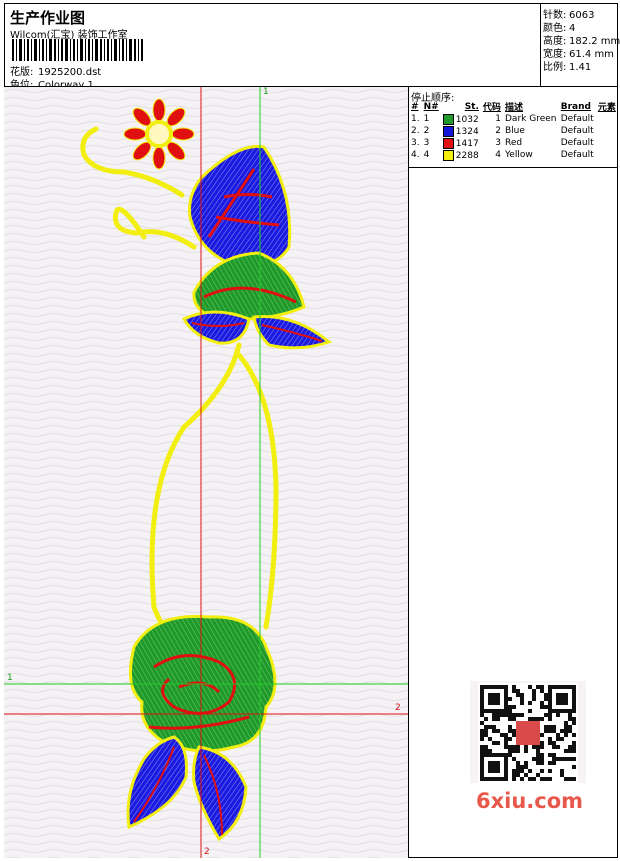  I want to click on table-row: 4. 4 2288 4 Yellow Default, so click(513, 155).